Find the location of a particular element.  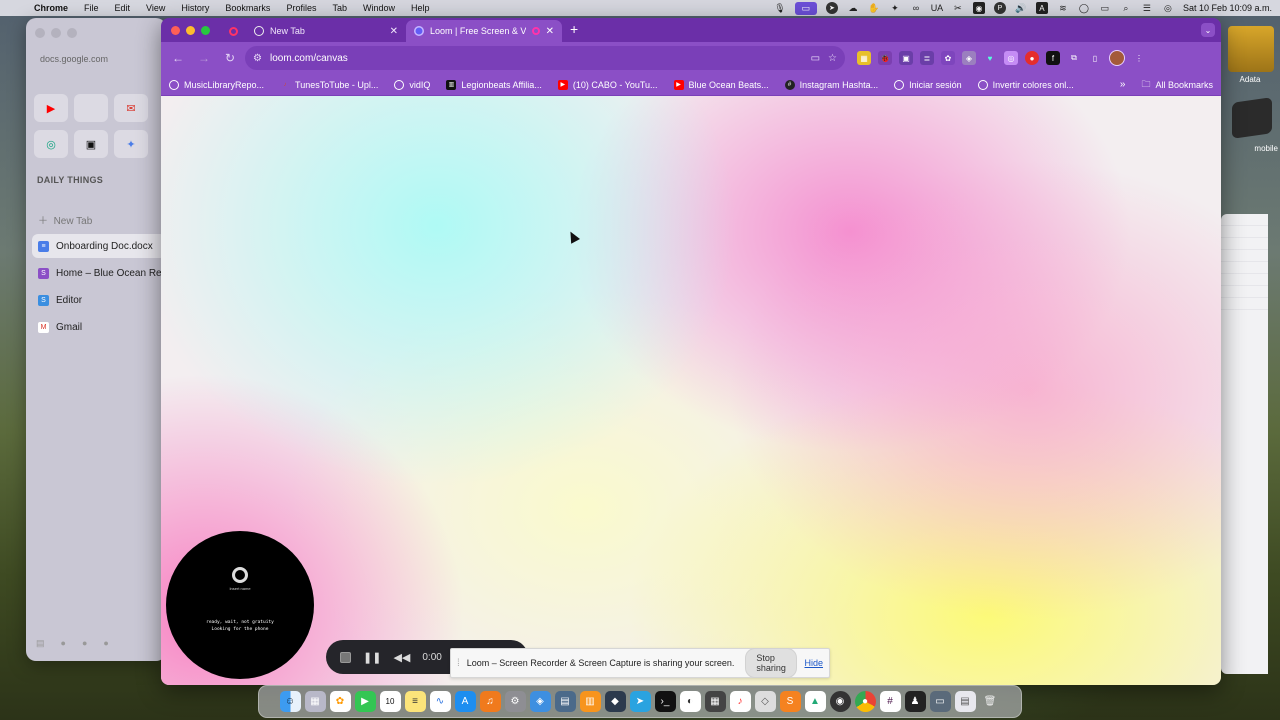

camera-permission-icon: ▭ is located at coordinates (815, 58).